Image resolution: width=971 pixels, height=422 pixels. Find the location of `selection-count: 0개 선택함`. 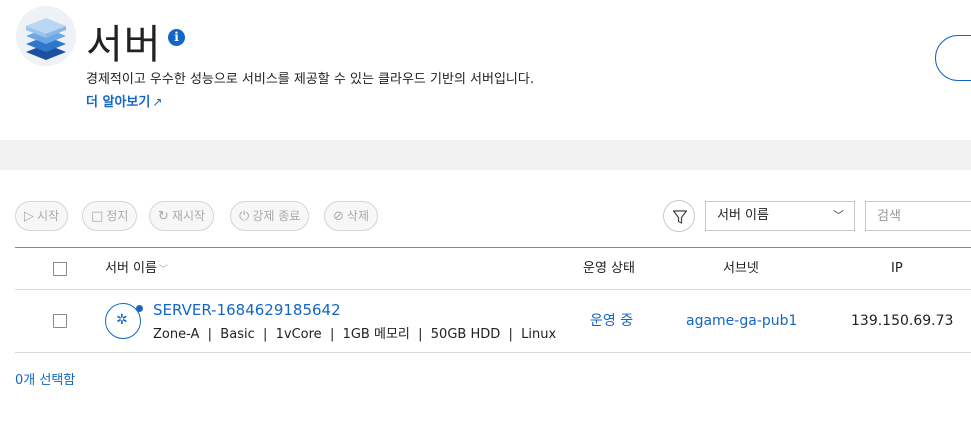

selection-count: 0개 선택함 is located at coordinates (45, 380).